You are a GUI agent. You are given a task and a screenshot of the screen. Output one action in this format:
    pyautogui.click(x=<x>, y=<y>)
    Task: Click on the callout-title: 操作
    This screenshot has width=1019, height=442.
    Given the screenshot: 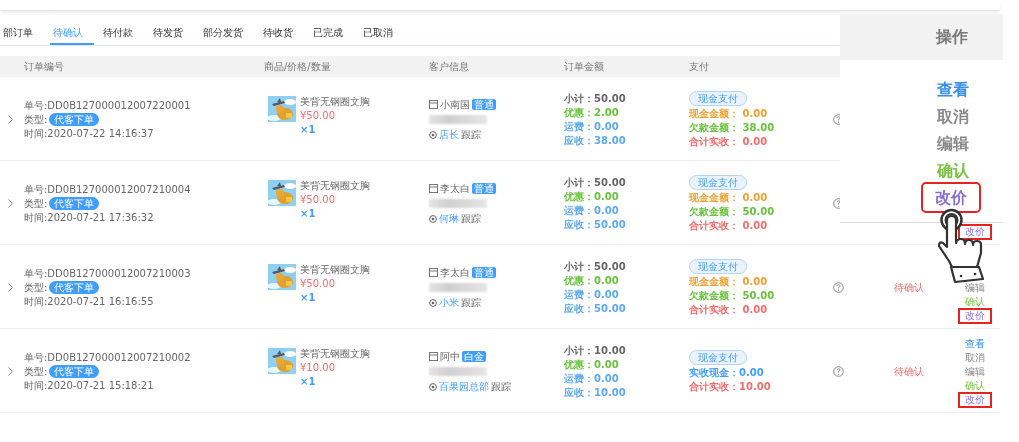 What is the action you would take?
    pyautogui.click(x=951, y=37)
    